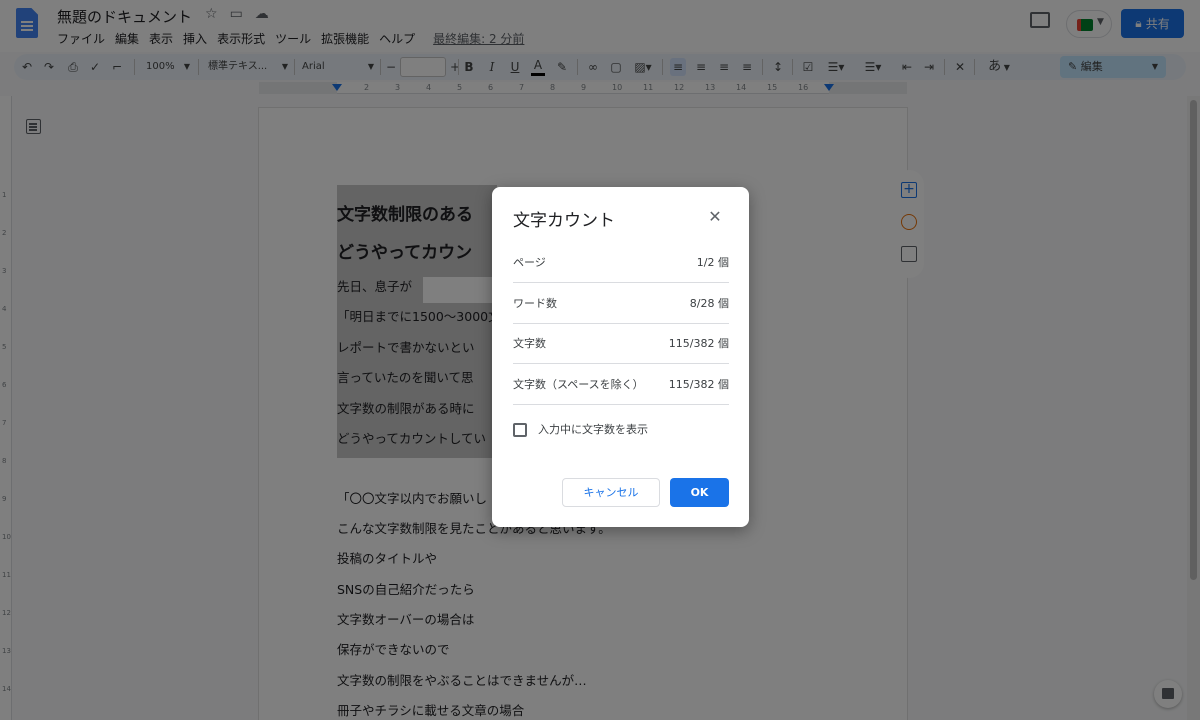  I want to click on stat-row-characters: 文字数 115/382 個, so click(621, 343).